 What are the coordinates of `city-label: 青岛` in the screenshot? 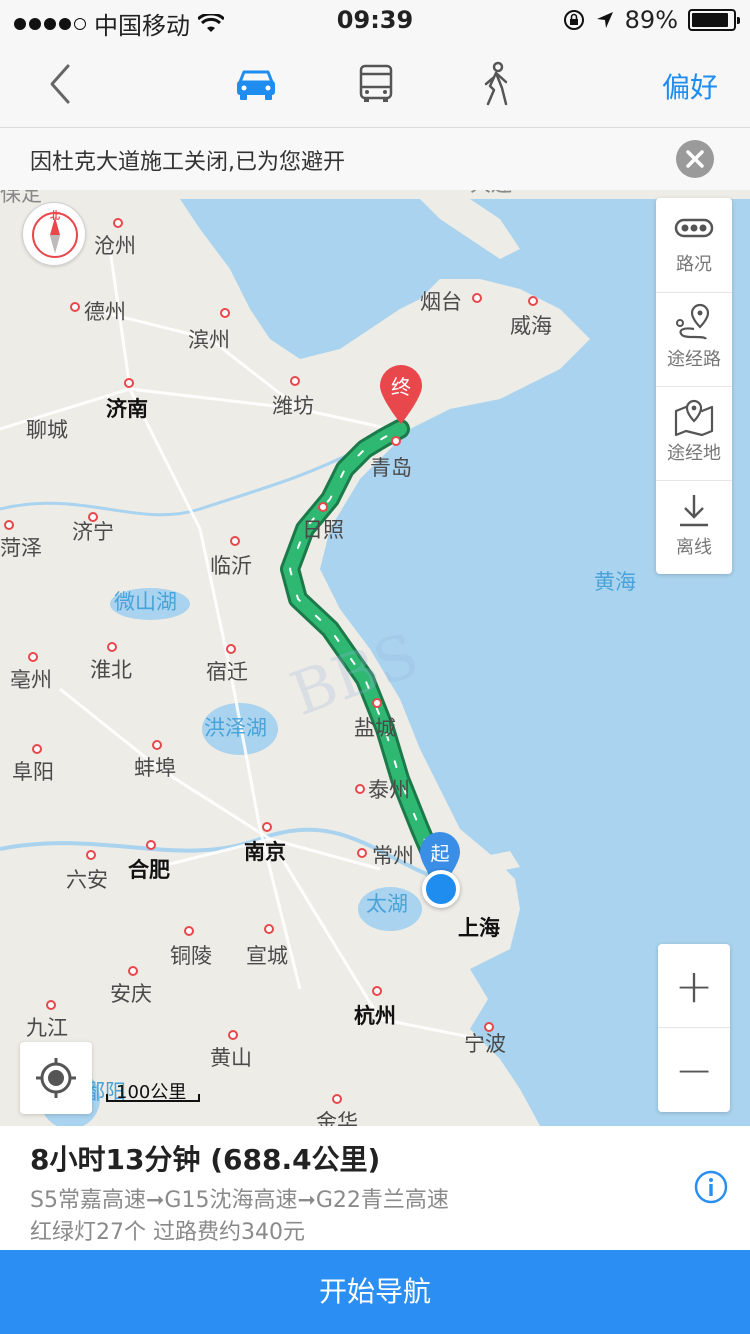 It's located at (391, 468).